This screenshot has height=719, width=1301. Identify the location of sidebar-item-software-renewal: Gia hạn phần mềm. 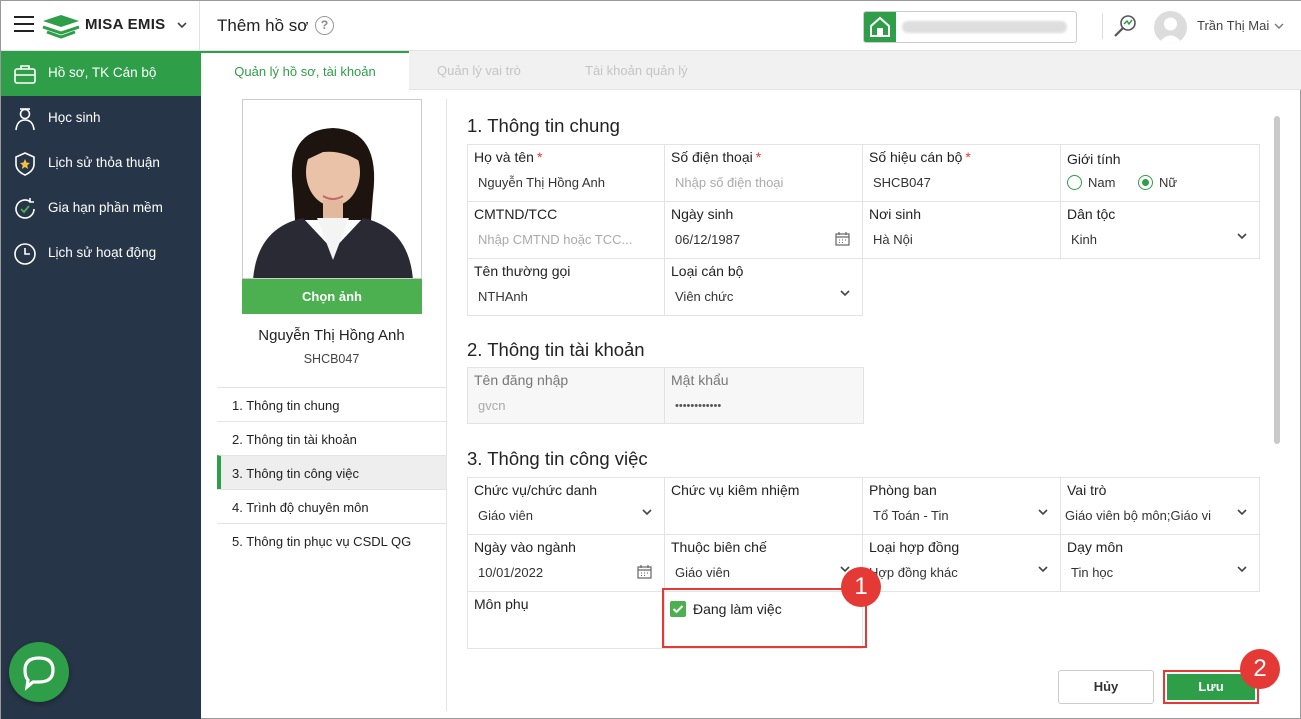
(101, 208).